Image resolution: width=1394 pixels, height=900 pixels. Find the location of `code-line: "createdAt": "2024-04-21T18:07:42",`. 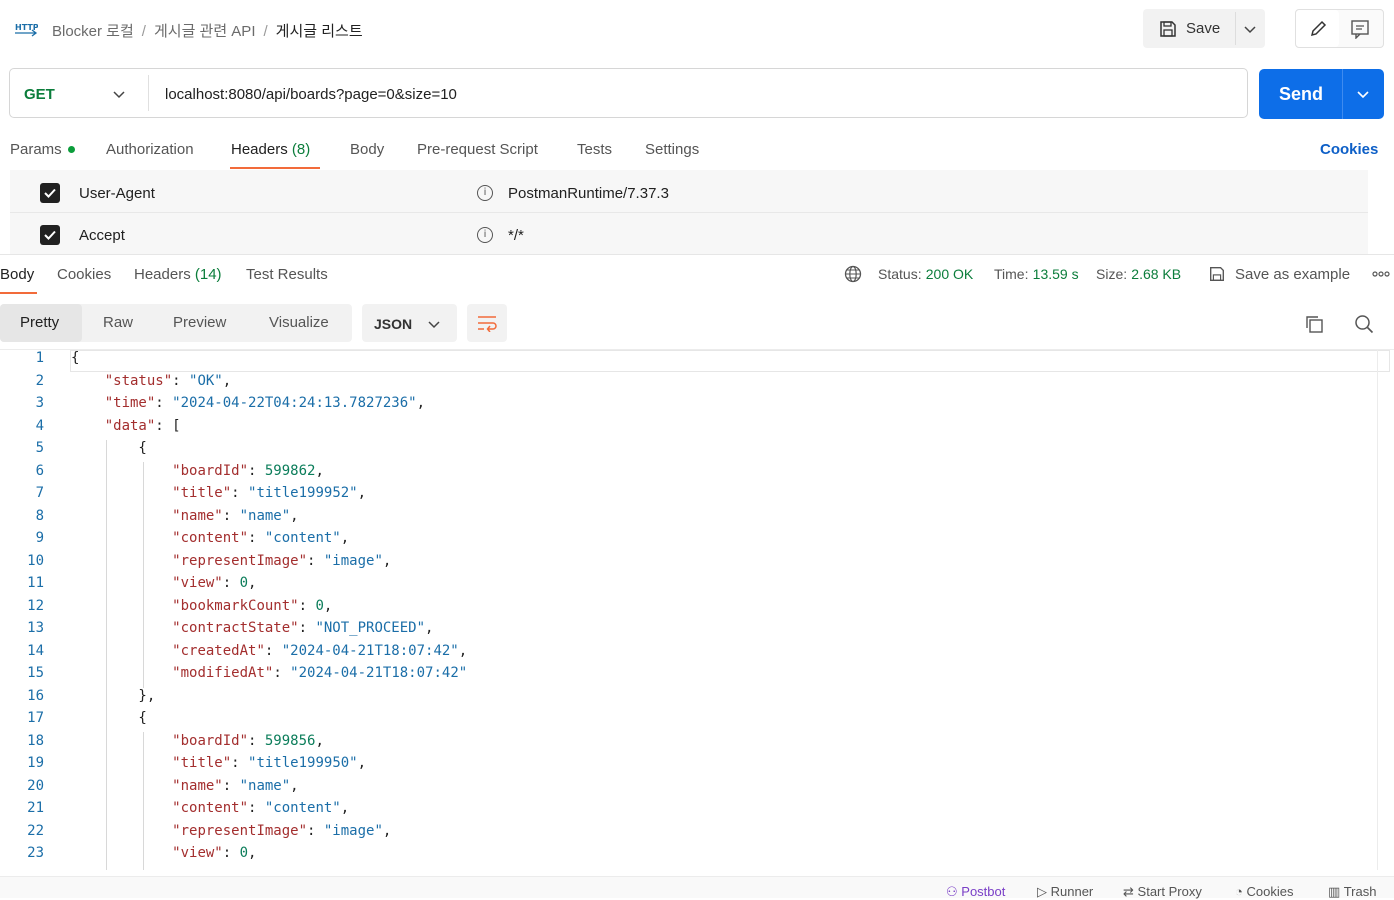

code-line: "createdAt": "2024-04-21T18:07:42", is located at coordinates (320, 650).